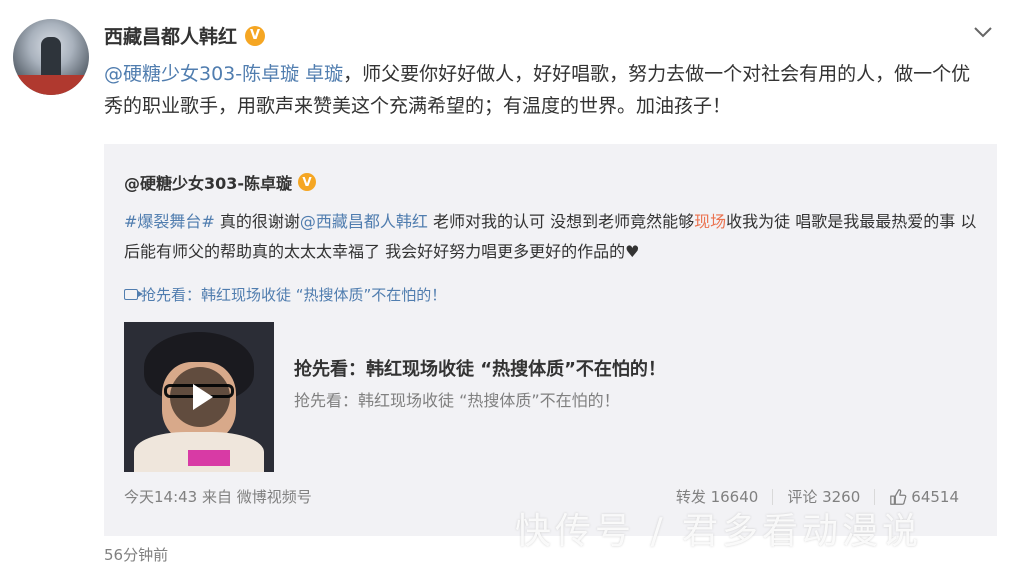 This screenshot has width=1027, height=563. Describe the element at coordinates (169, 221) in the screenshot. I see `hashtag-link: #爆裂舞台#` at that location.